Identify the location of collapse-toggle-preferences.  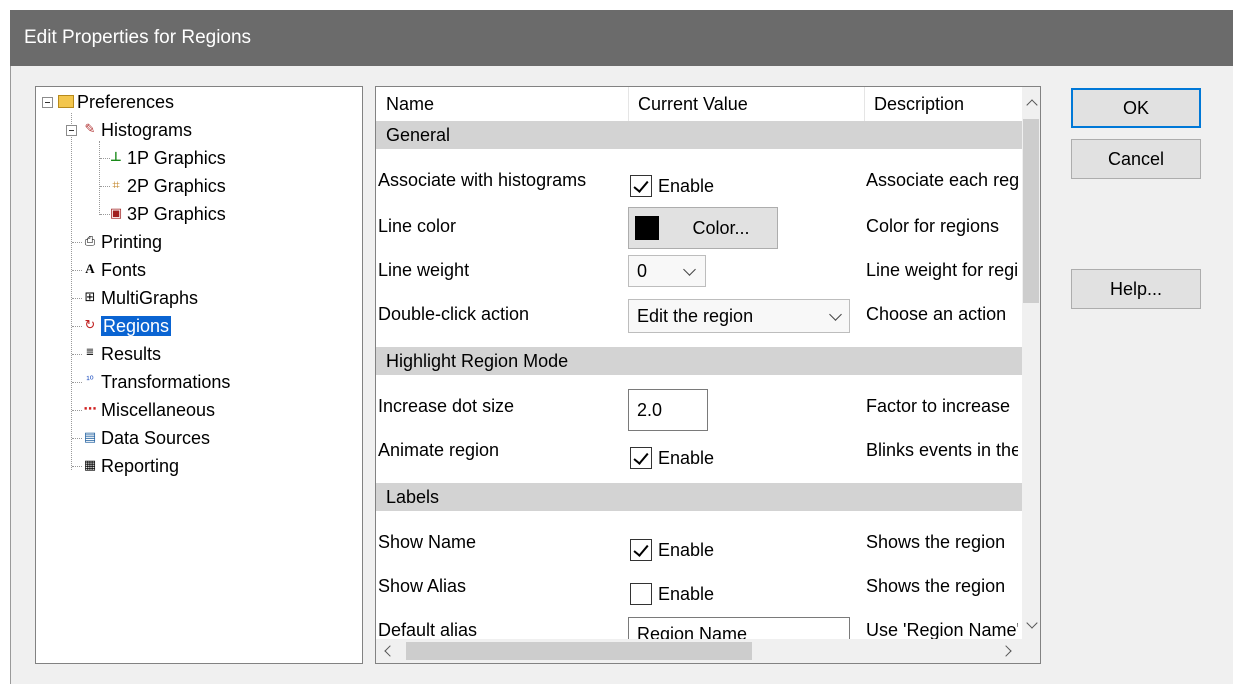
(47, 102).